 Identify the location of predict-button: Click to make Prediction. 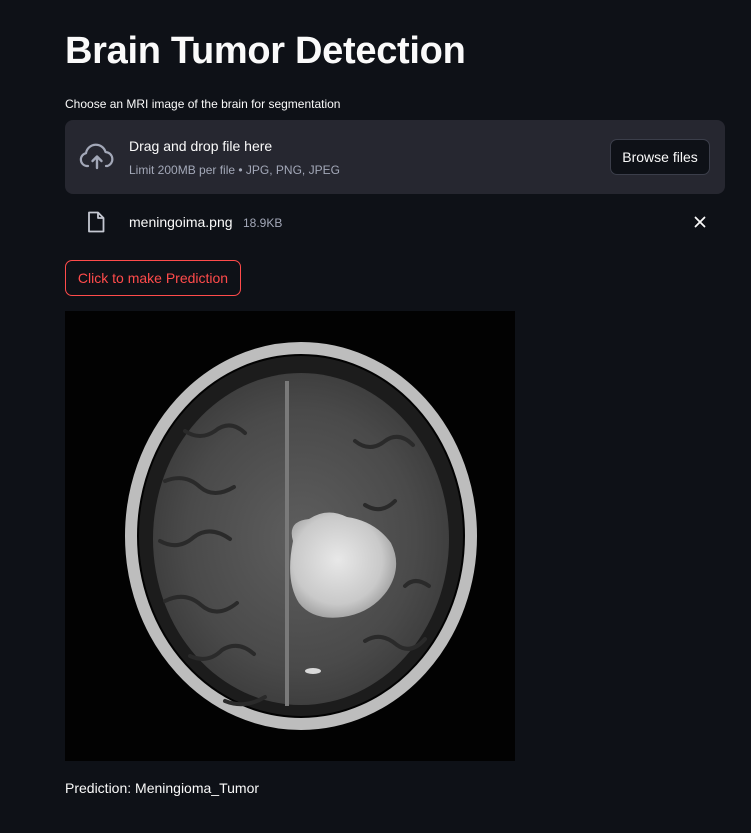
(153, 278).